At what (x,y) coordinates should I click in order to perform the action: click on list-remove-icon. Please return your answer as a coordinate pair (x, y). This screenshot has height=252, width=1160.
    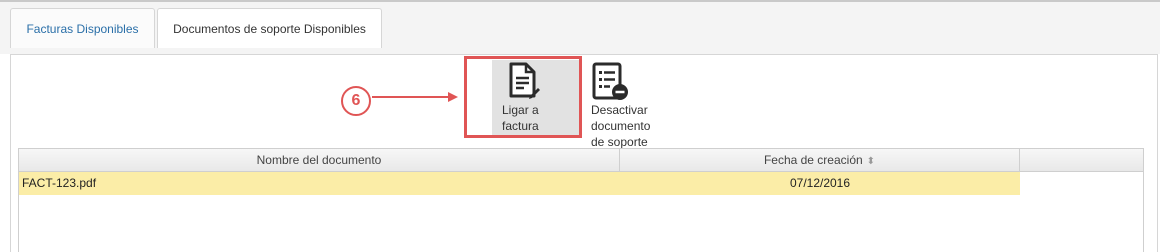
    Looking at the image, I should click on (610, 81).